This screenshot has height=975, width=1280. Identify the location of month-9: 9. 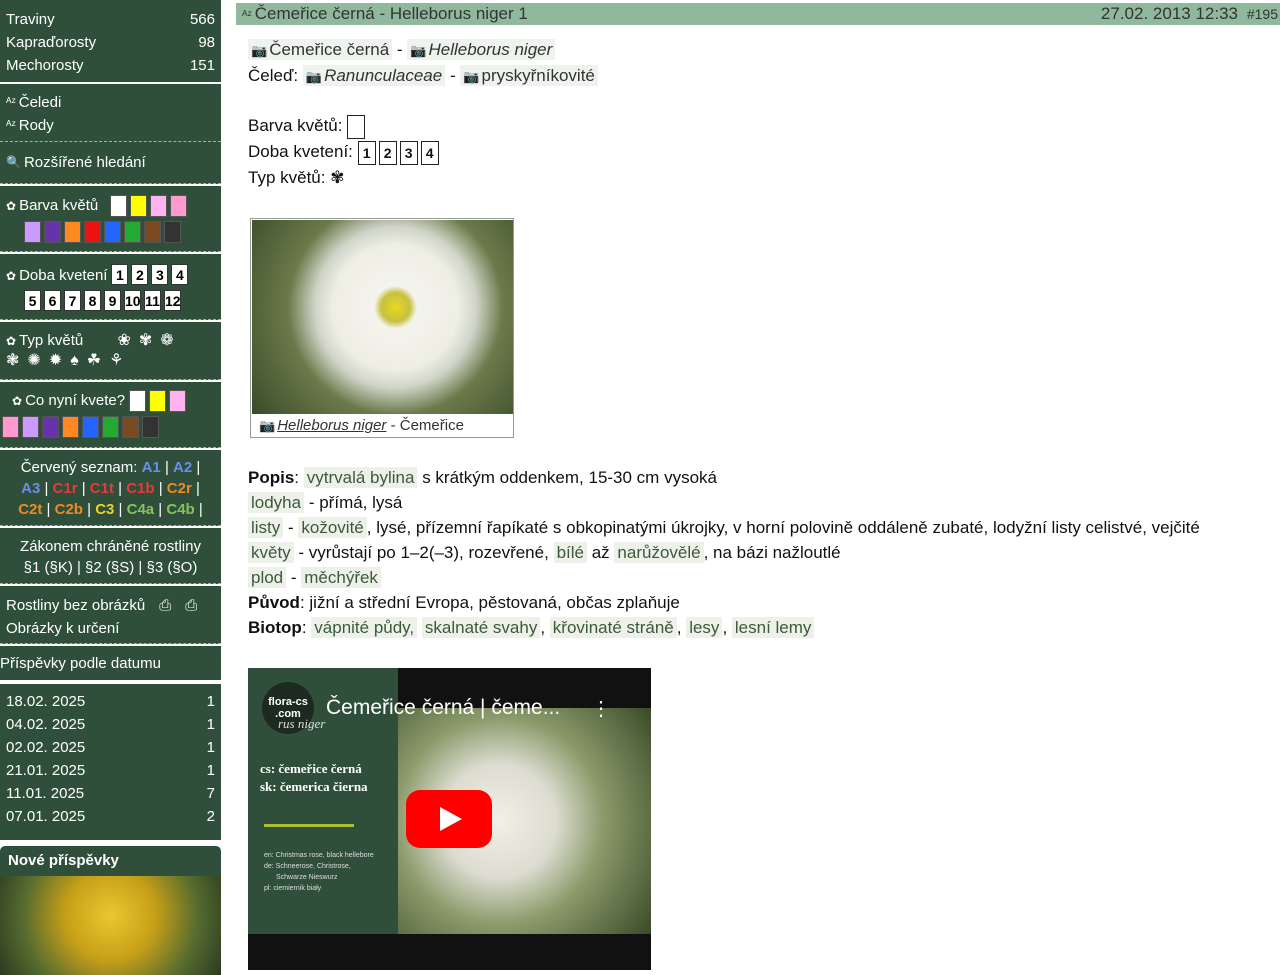
(112, 300).